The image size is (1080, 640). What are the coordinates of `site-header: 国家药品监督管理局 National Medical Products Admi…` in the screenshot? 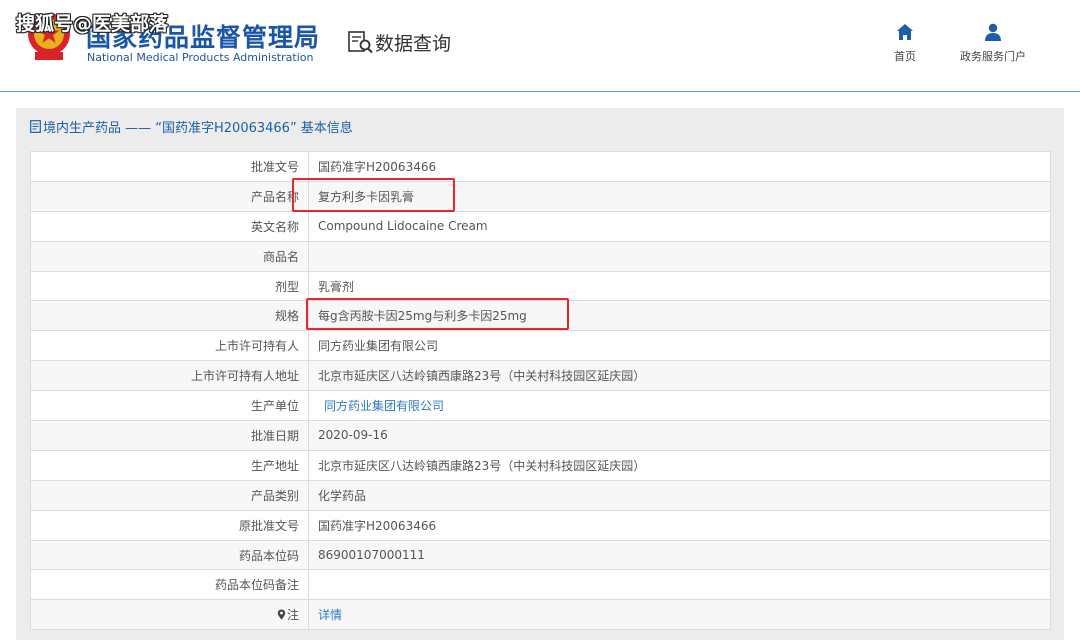 It's located at (540, 46).